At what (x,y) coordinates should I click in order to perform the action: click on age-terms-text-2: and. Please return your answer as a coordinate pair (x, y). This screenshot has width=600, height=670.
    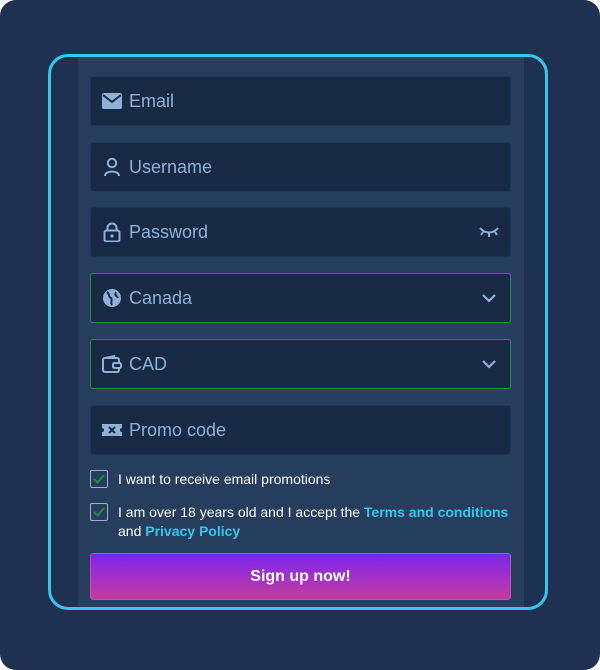
    Looking at the image, I should click on (132, 531).